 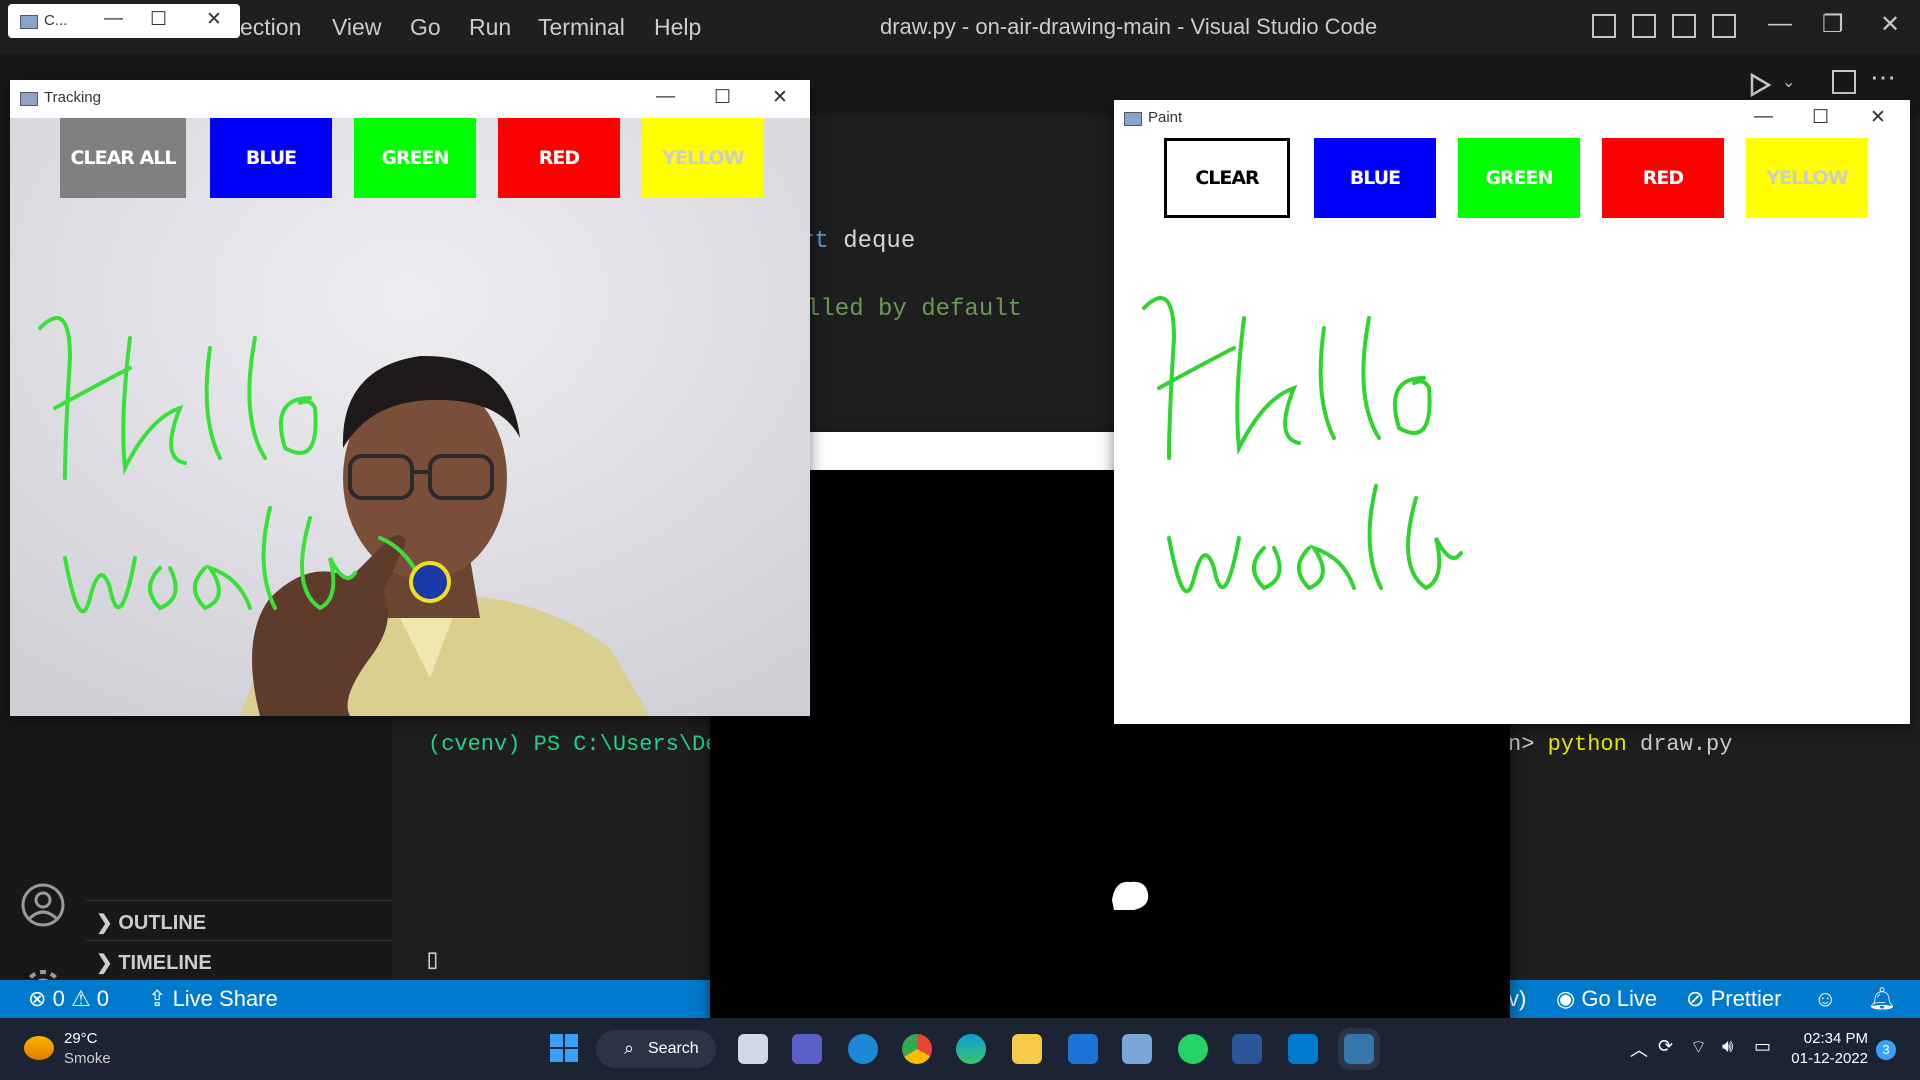 What do you see at coordinates (1606, 999) in the screenshot?
I see `go-live-button: ◉ Go Live` at bounding box center [1606, 999].